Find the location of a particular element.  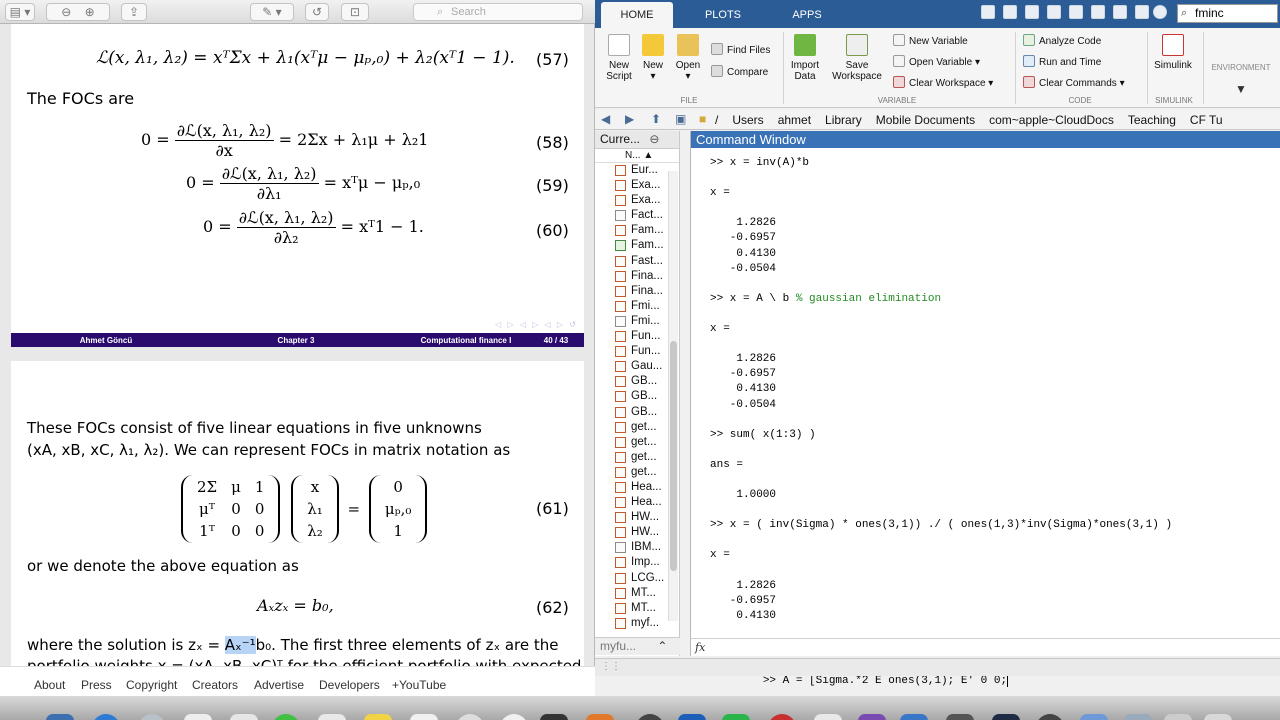

column-header-name: N... ▲ is located at coordinates (637, 156).